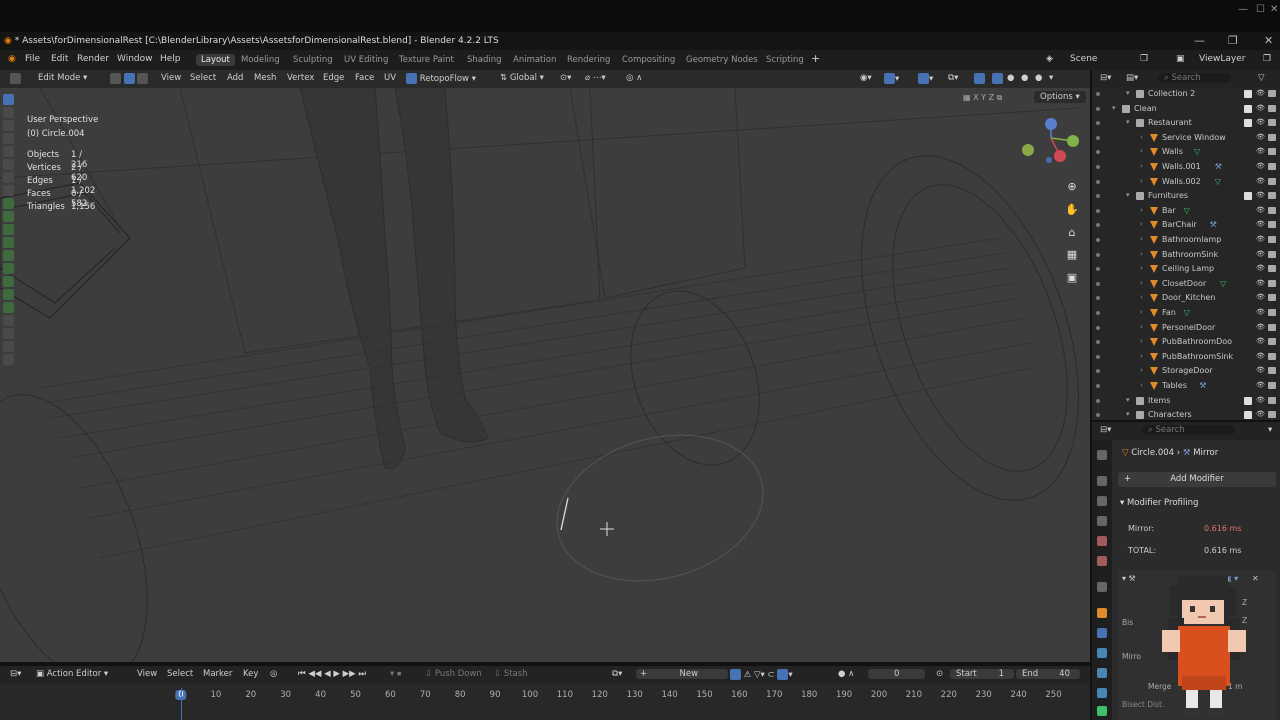 The image size is (1280, 720). I want to click on tab-geometry-nodes: Geometry Nodes, so click(722, 60).